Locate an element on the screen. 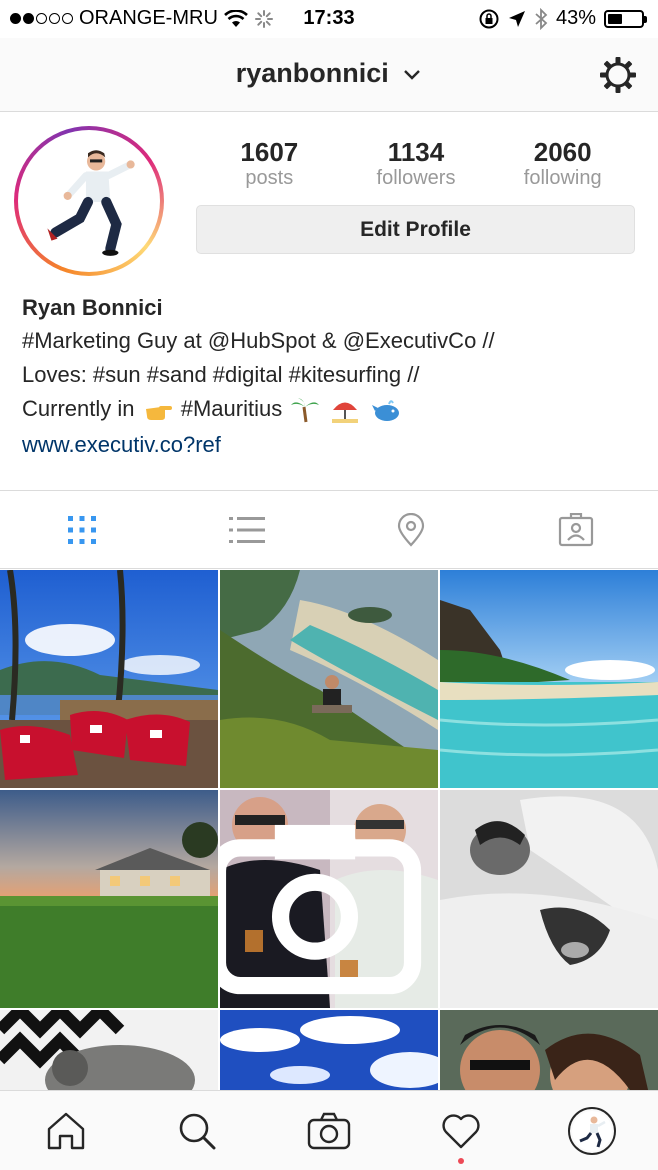  tab-camera is located at coordinates (329, 1130).